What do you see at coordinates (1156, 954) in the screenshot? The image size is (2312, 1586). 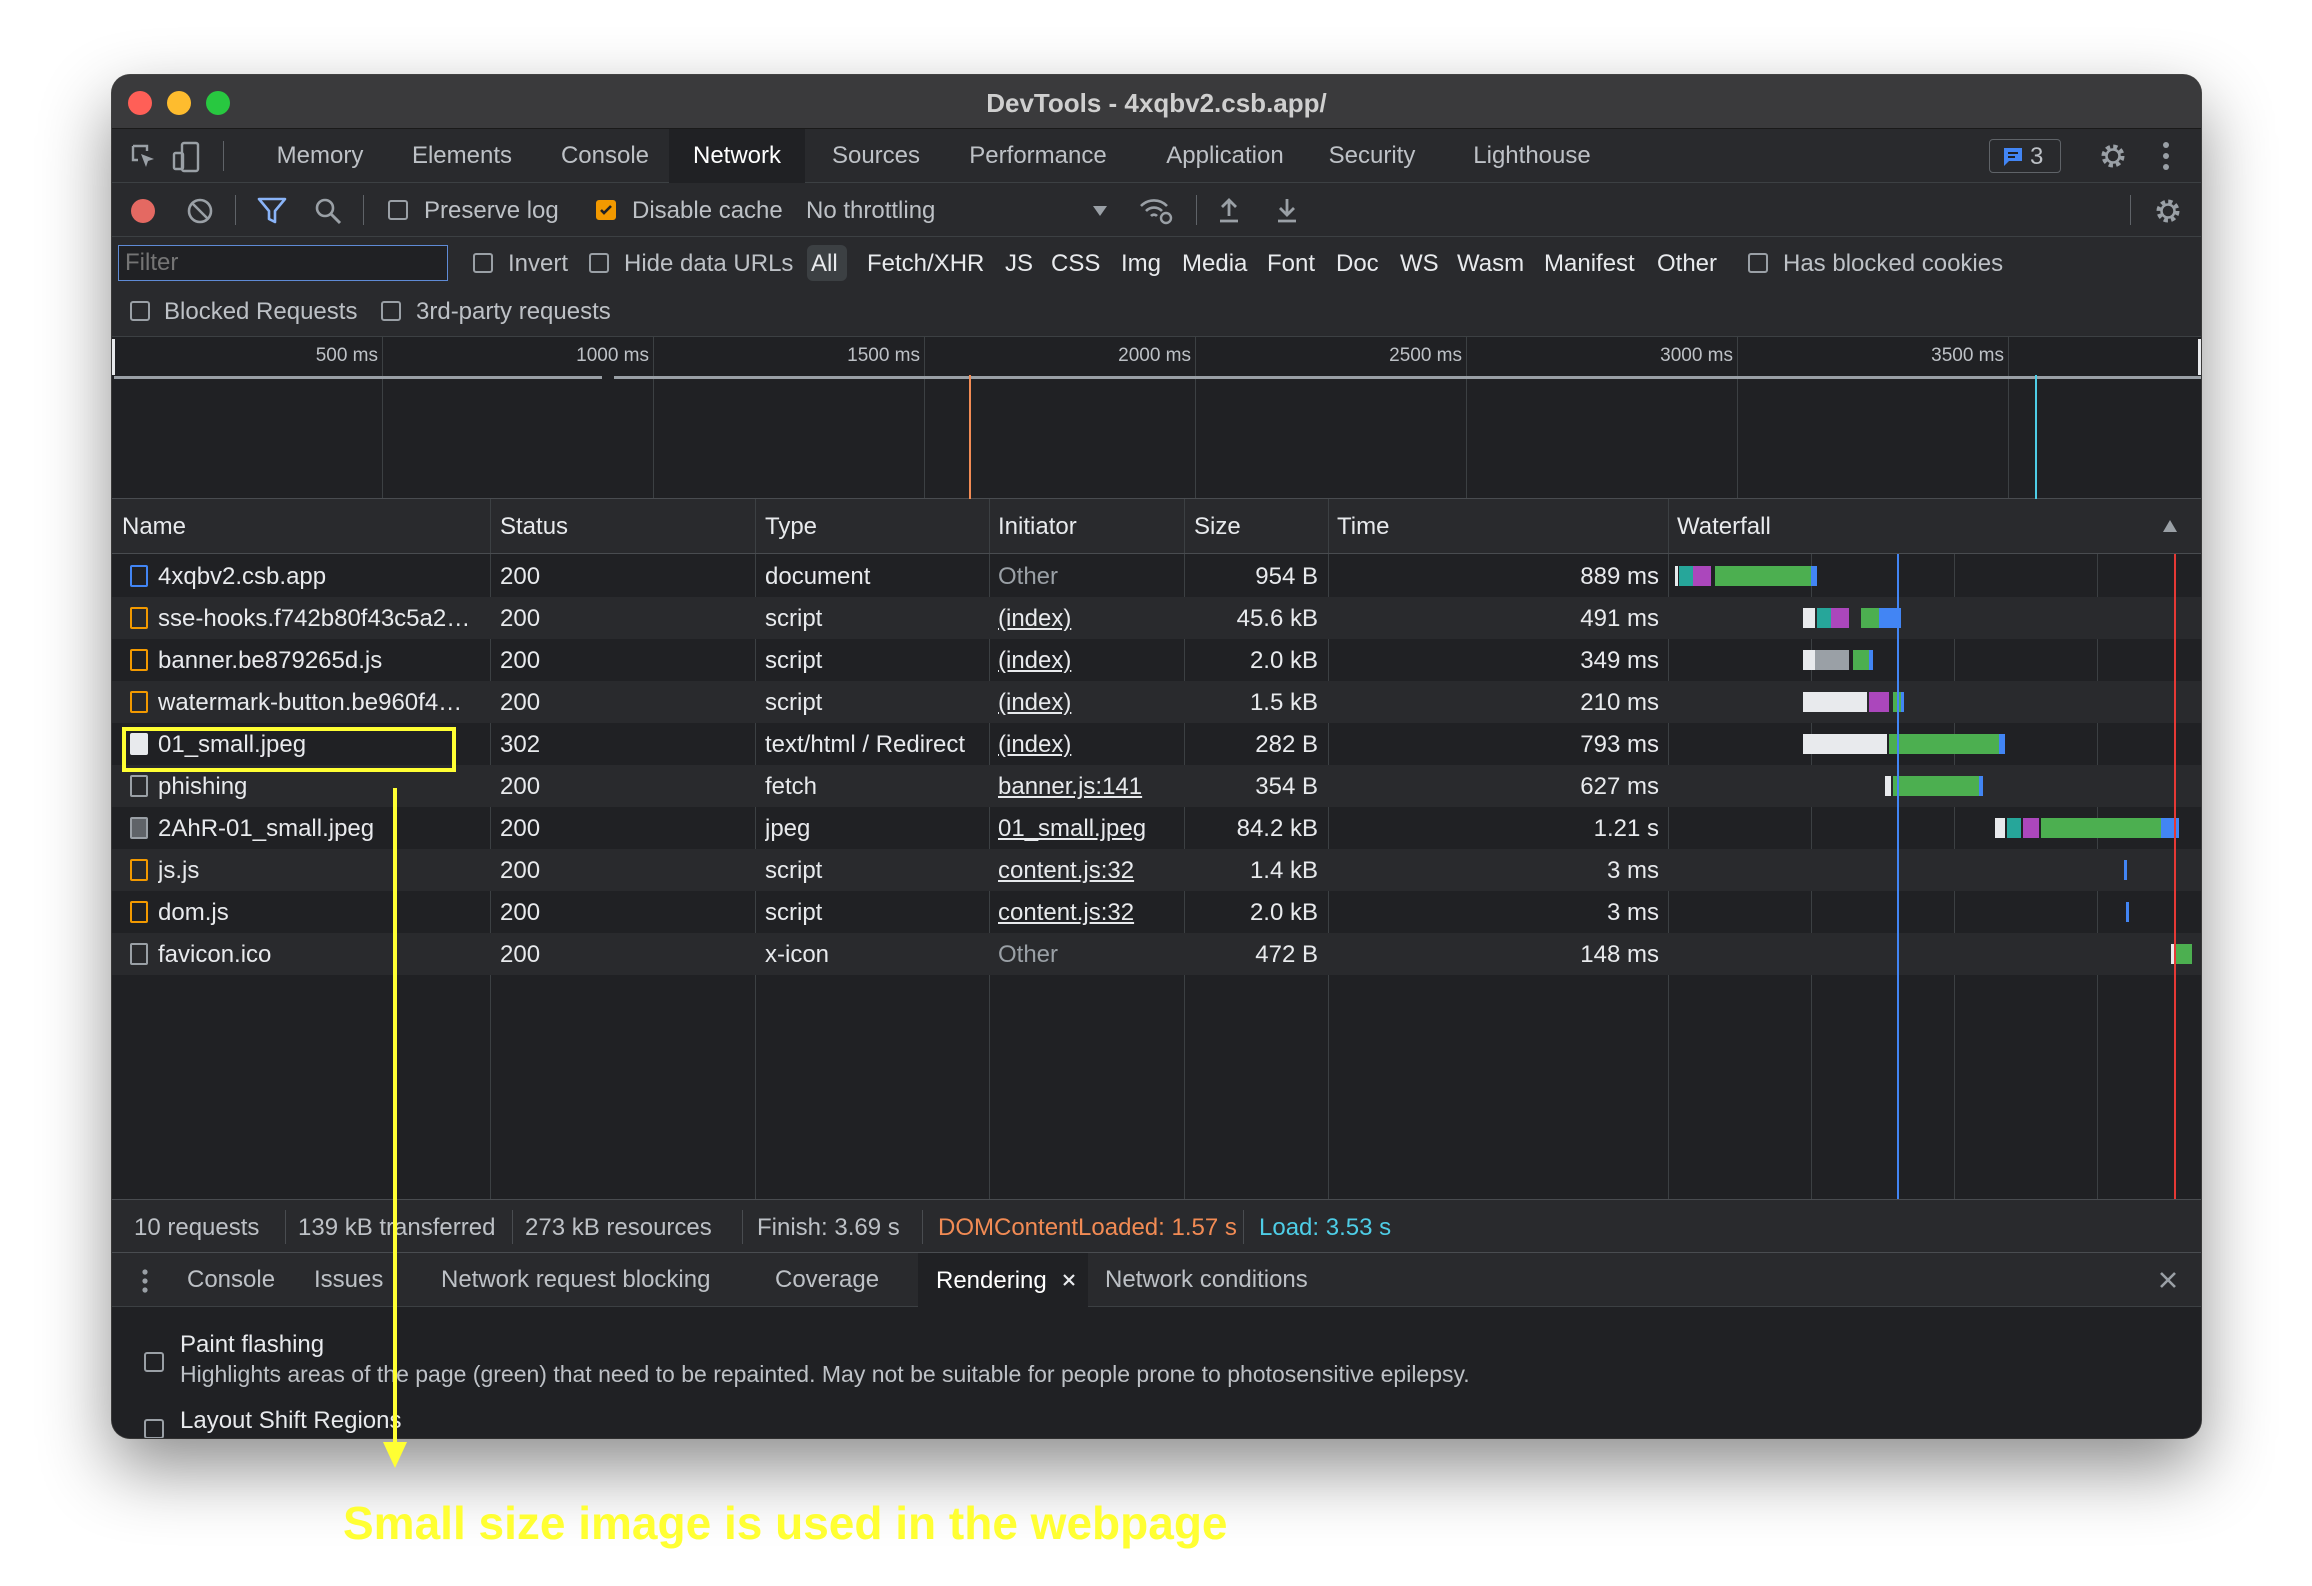 I see `table-row: favicon.ico 200 x-icon Other 472 B 148 ms` at bounding box center [1156, 954].